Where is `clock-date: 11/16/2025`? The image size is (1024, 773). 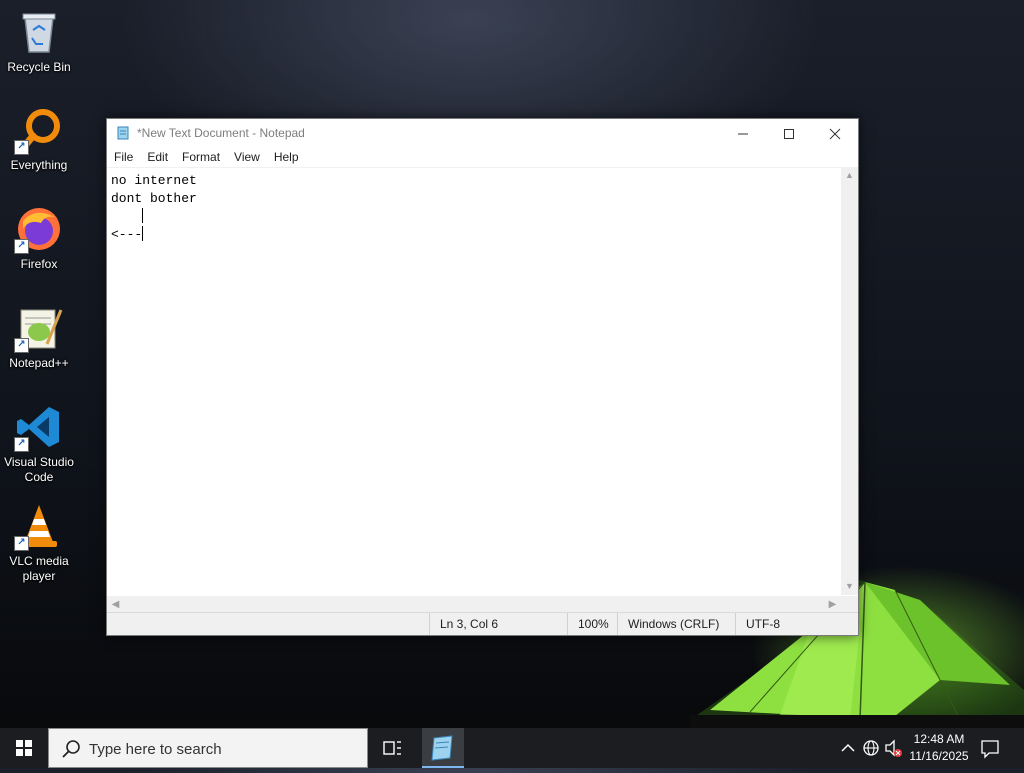 clock-date: 11/16/2025 is located at coordinates (939, 756).